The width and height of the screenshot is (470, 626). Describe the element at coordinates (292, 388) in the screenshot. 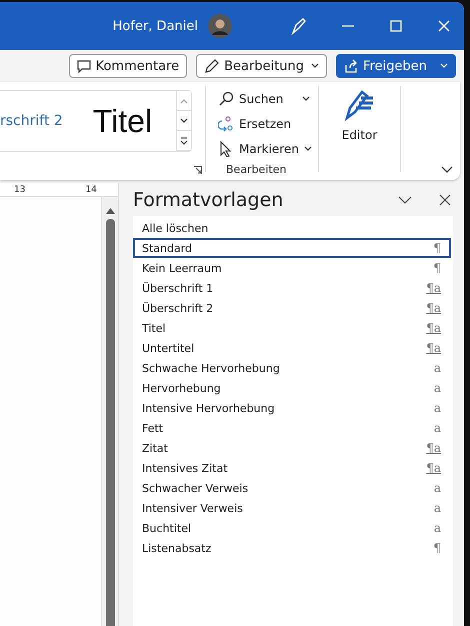

I see `style-item: Hervorhebung a` at that location.